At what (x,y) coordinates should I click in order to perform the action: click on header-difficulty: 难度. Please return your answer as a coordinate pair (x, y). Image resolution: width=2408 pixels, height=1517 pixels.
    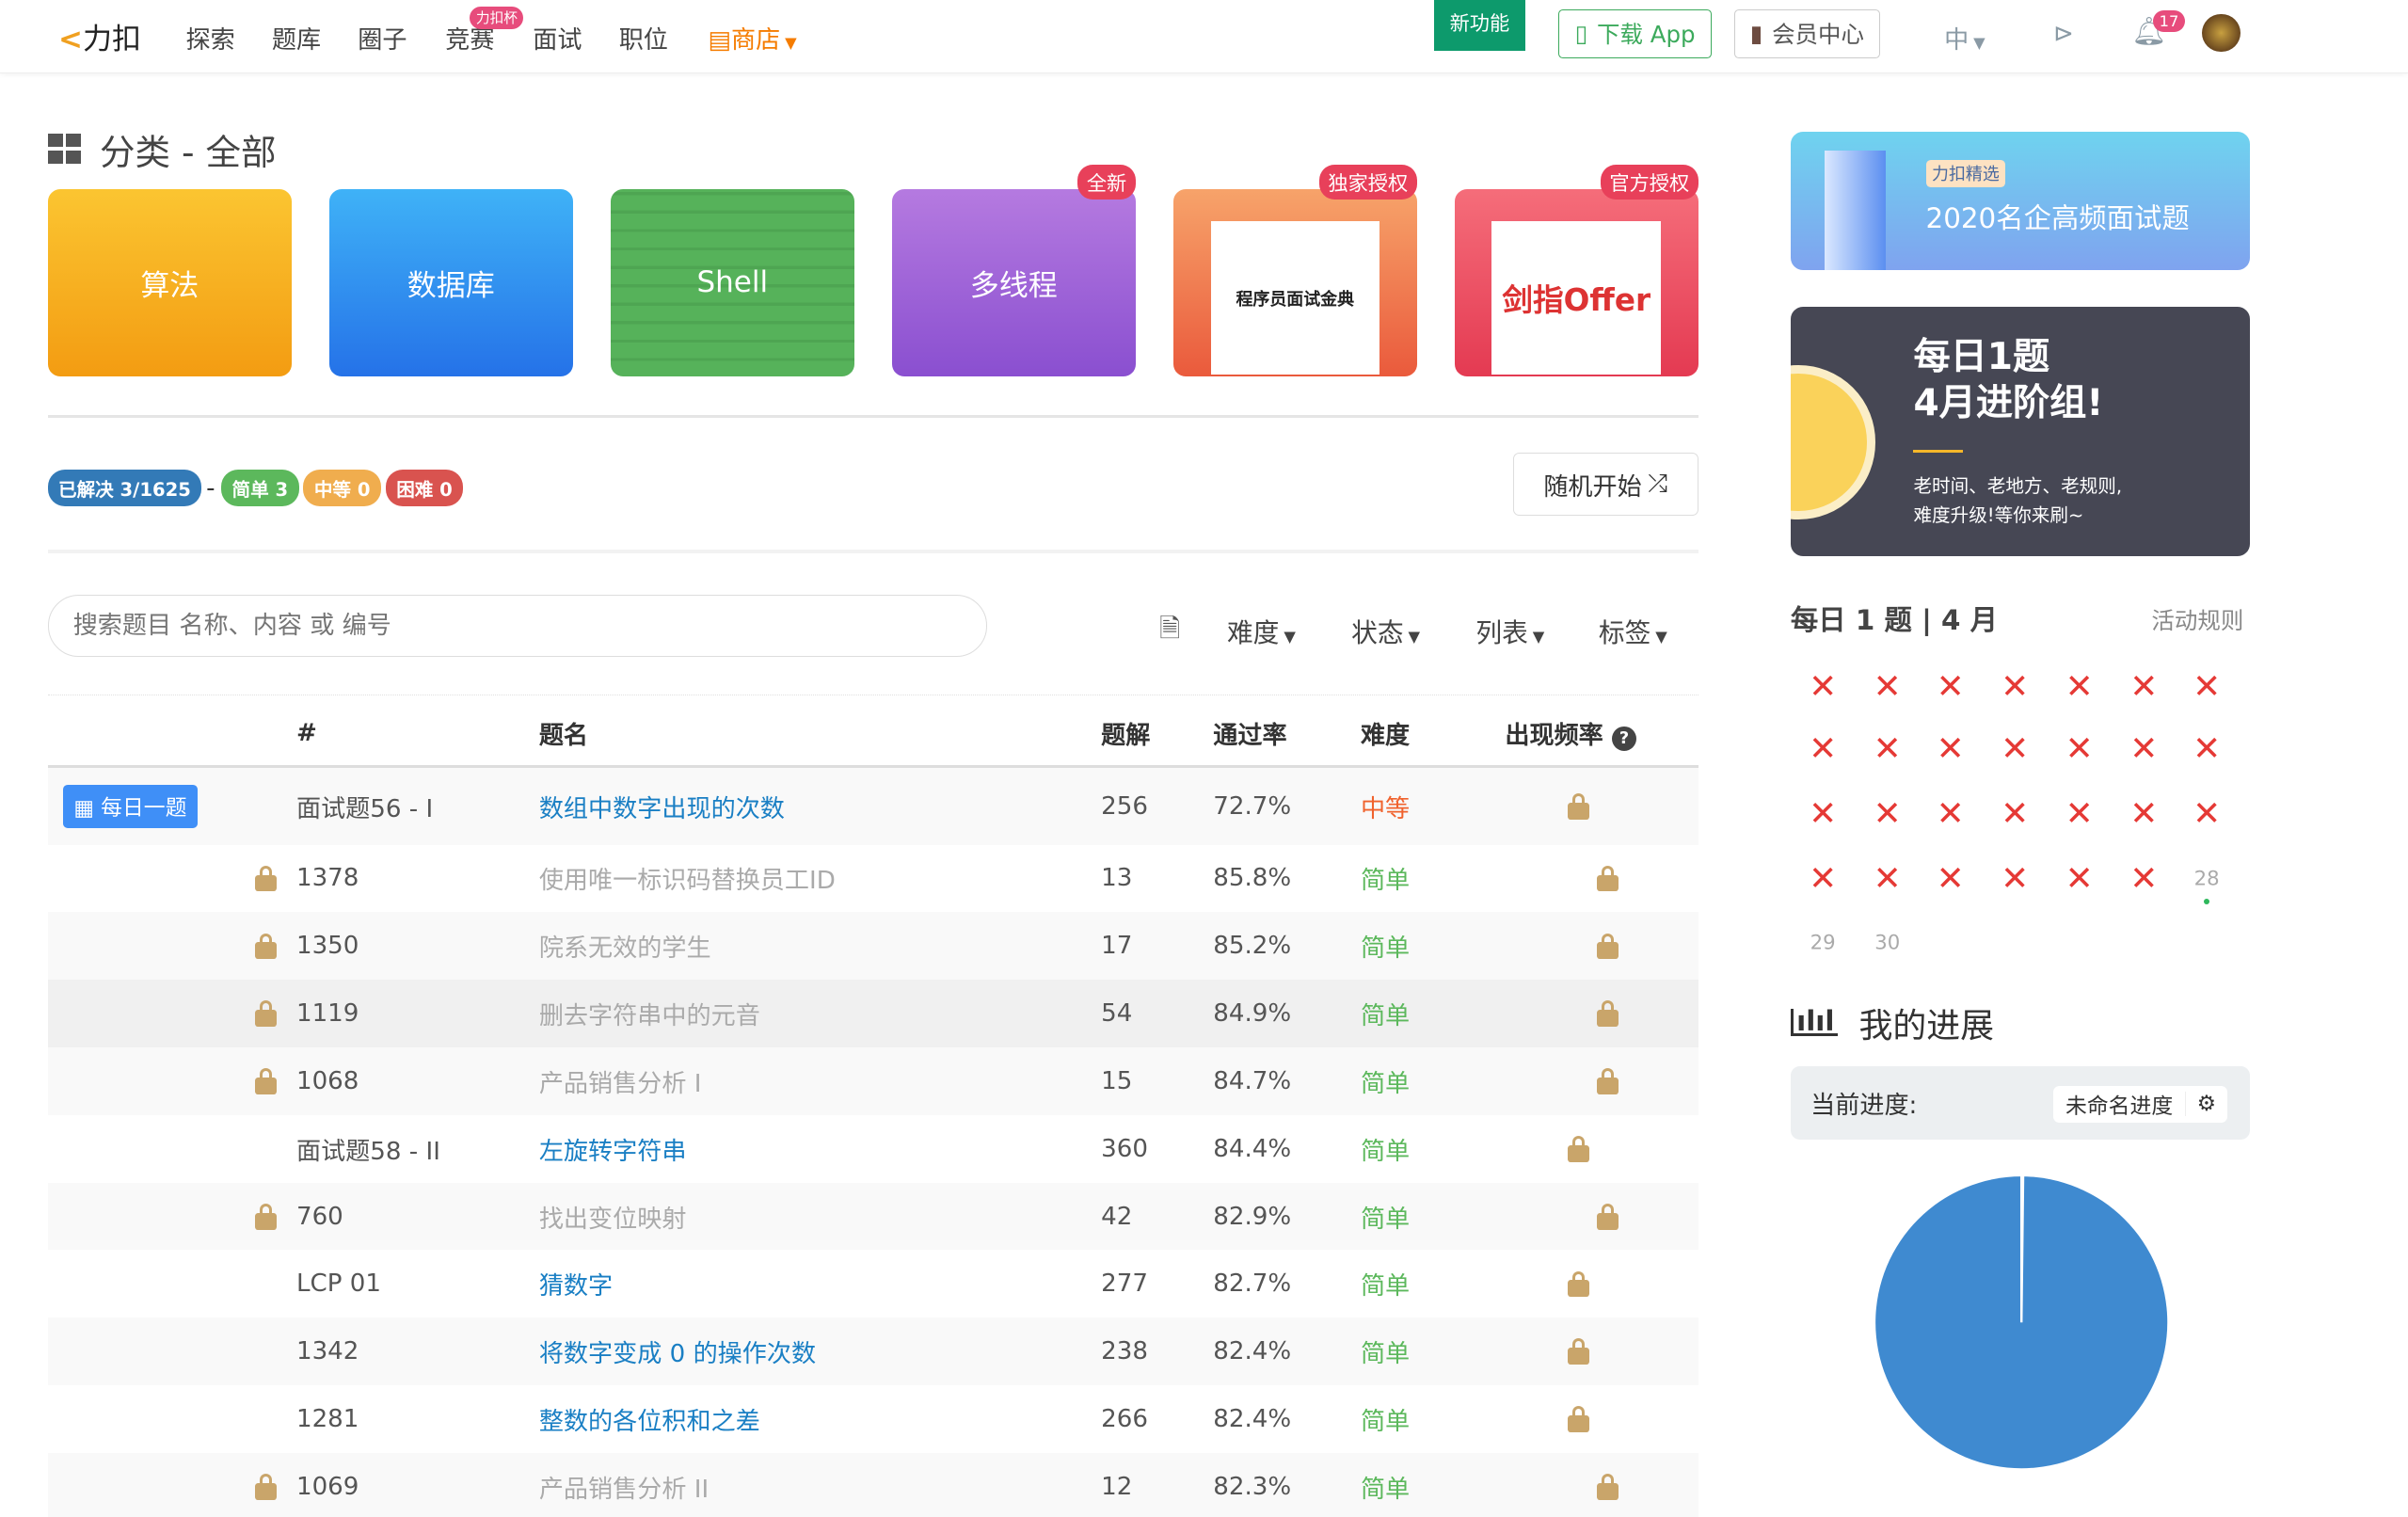
    Looking at the image, I should click on (1385, 733).